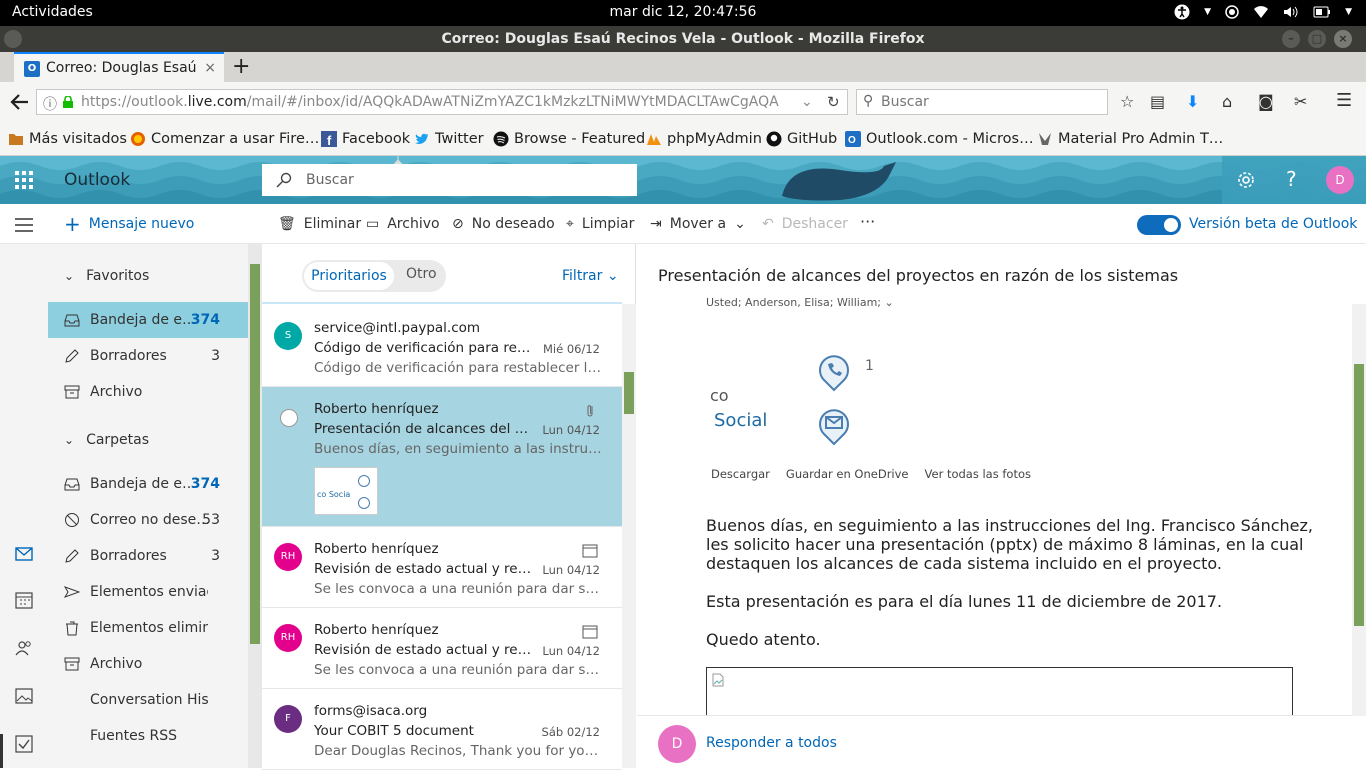 The height and width of the screenshot is (770, 1366). What do you see at coordinates (1273, 224) in the screenshot?
I see `beta-label: Versión beta de Outlook` at bounding box center [1273, 224].